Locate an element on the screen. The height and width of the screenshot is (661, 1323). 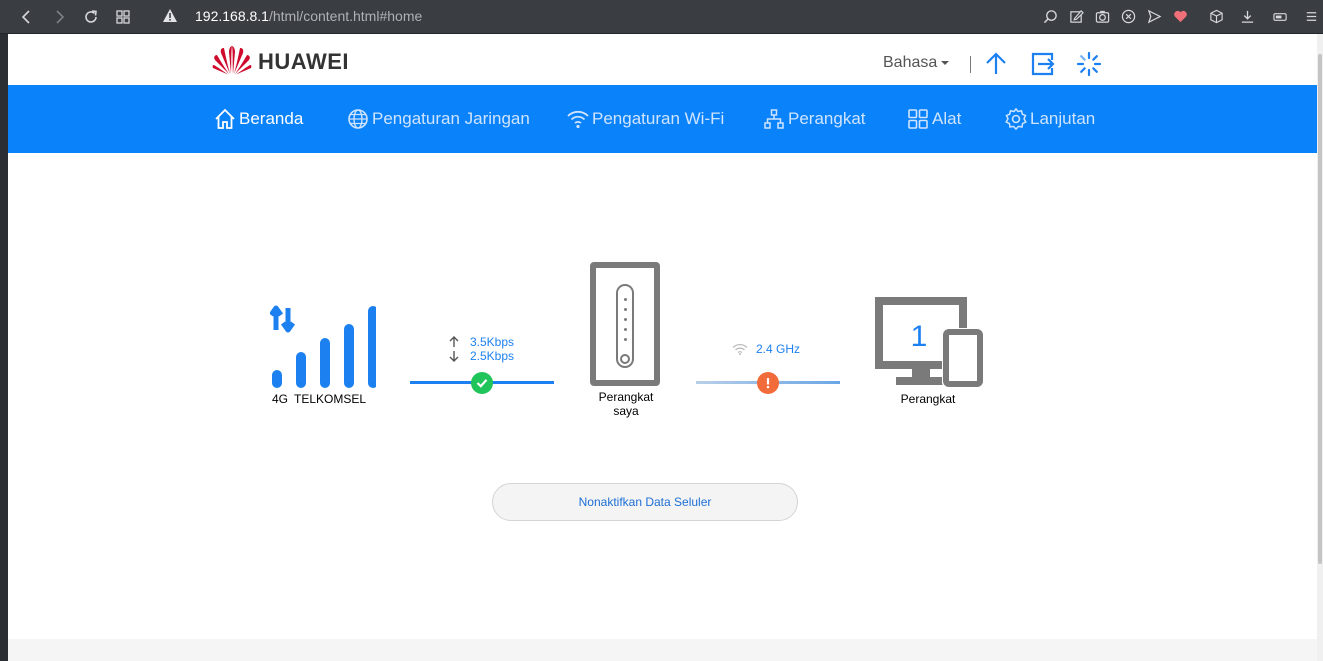
globe-icon is located at coordinates (358, 119).